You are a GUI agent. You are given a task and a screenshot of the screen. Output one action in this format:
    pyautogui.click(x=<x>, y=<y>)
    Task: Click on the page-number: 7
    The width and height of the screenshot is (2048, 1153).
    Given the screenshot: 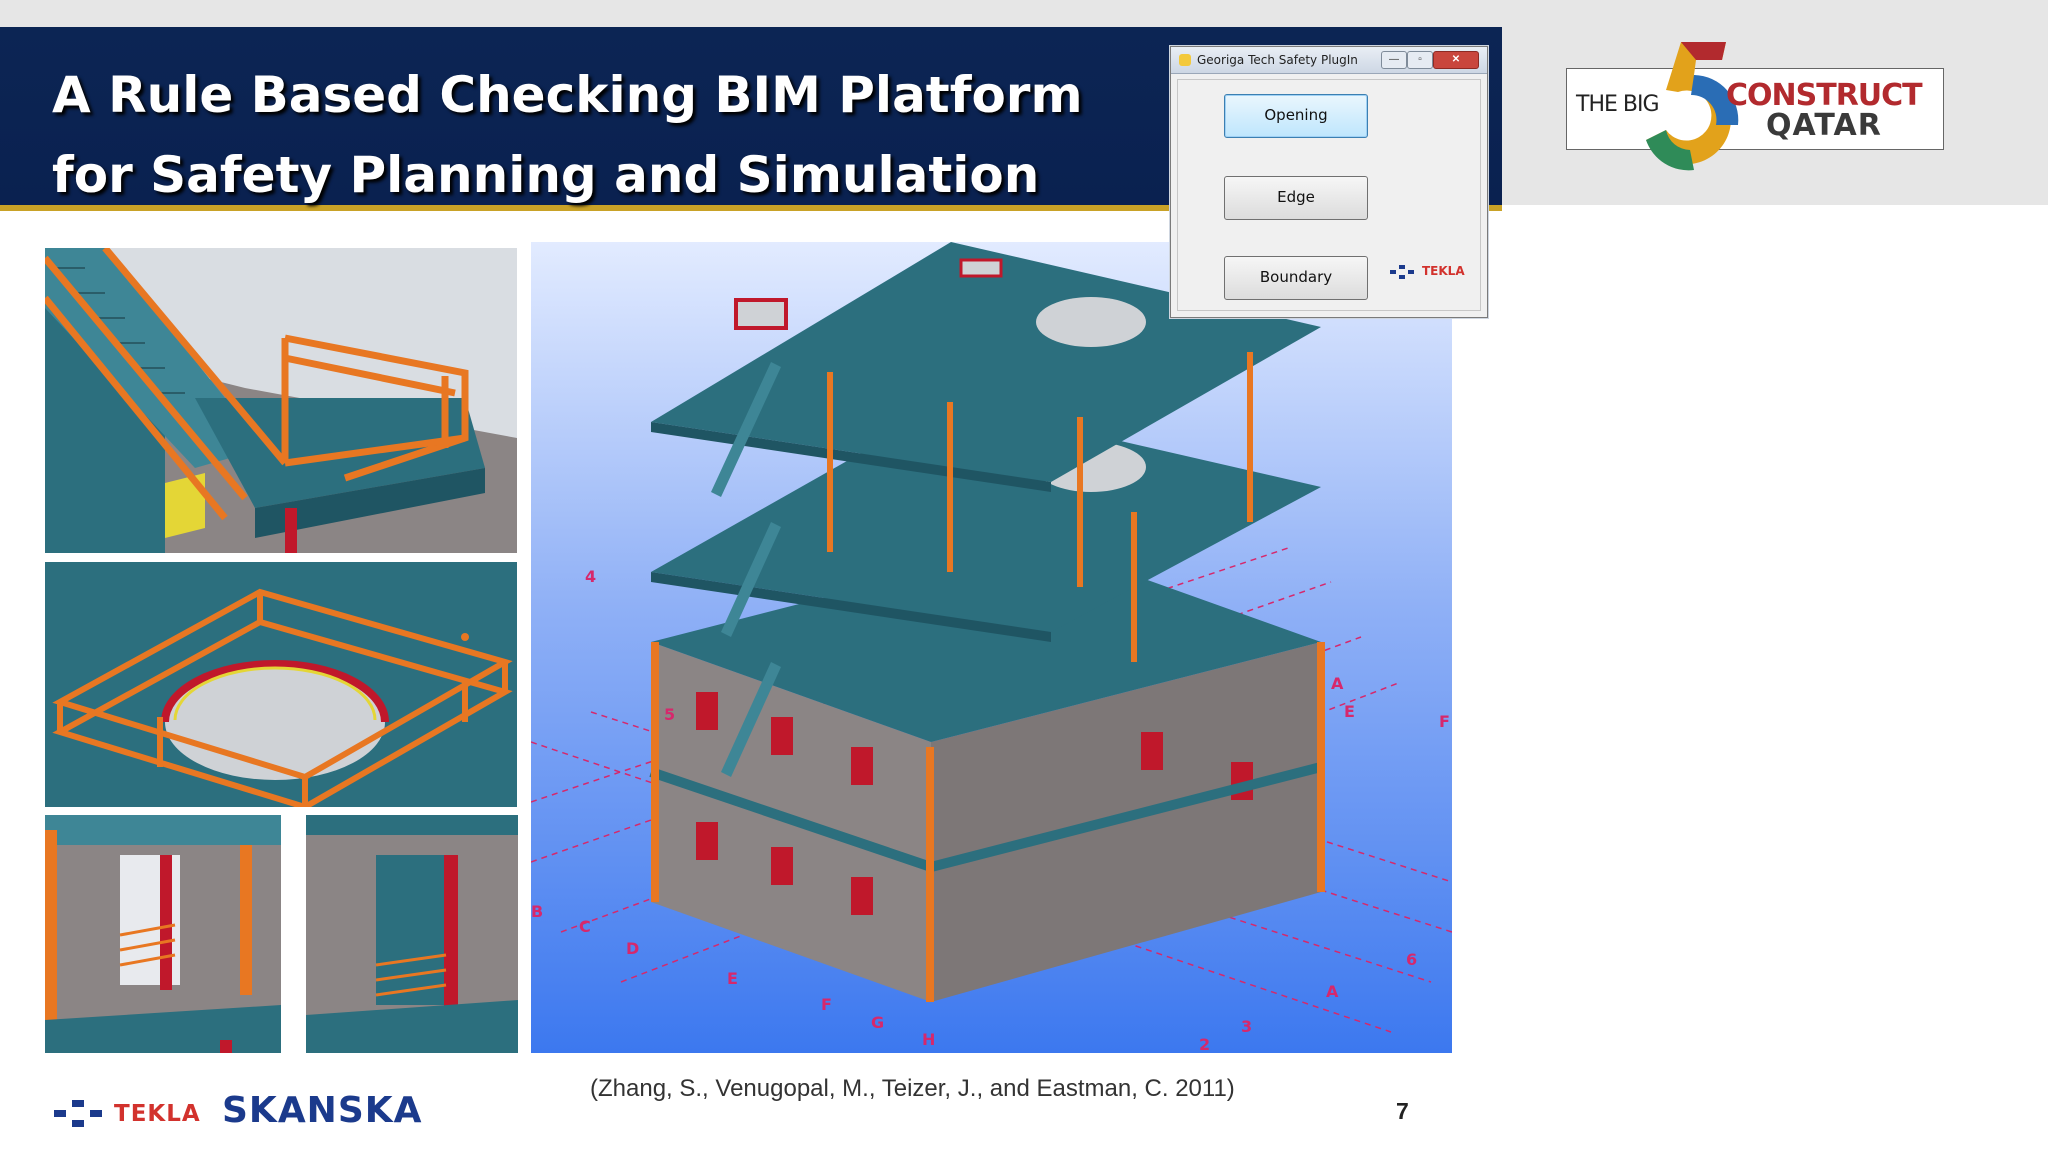 What is the action you would take?
    pyautogui.click(x=1402, y=1111)
    